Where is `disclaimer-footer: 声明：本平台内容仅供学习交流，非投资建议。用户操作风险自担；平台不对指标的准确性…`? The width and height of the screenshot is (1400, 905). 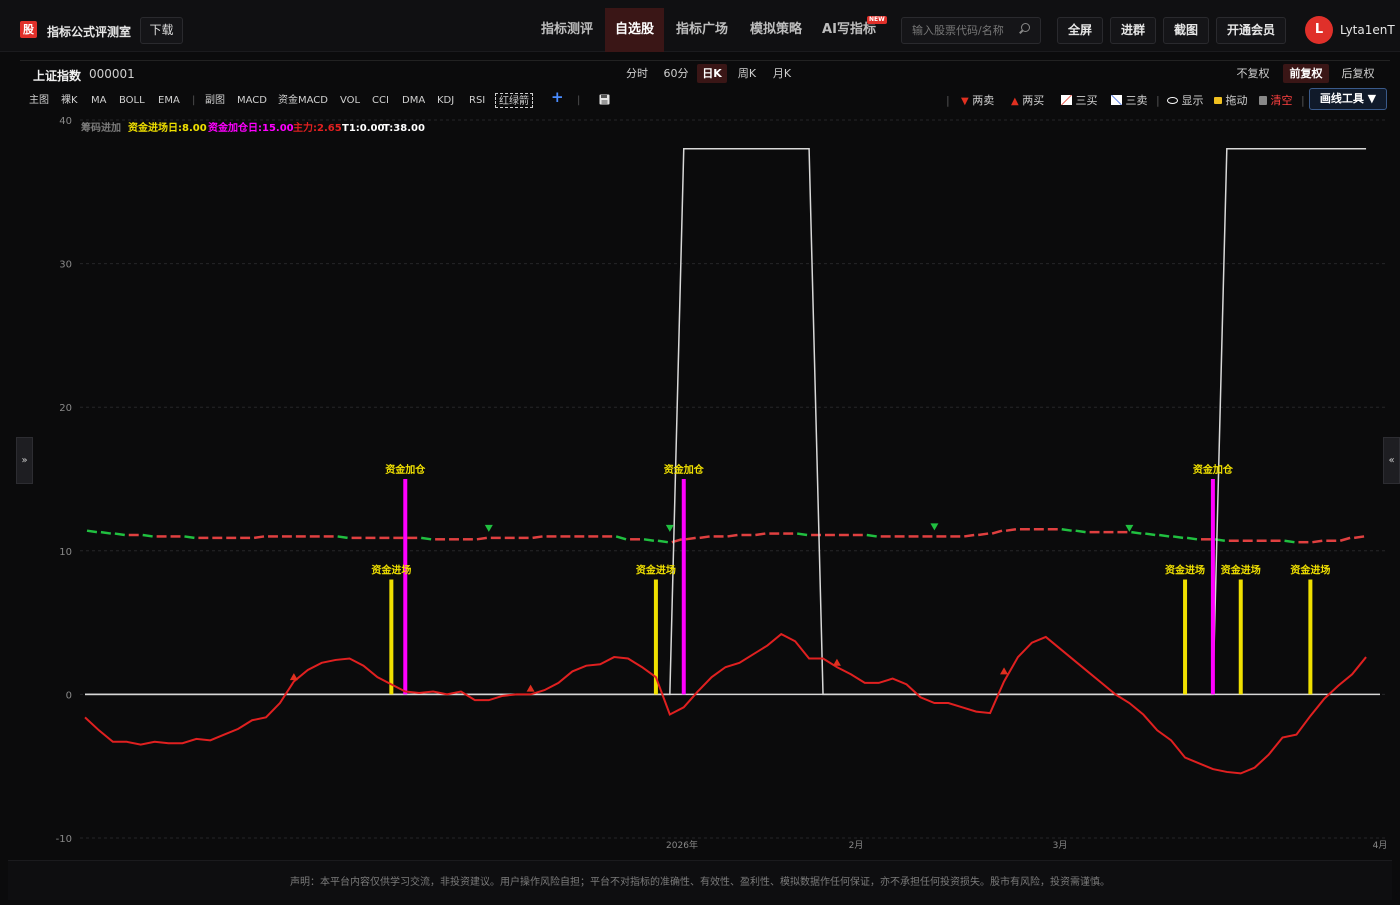 disclaimer-footer: 声明：本平台内容仅供学习交流，非投资建议。用户操作风险自担；平台不对指标的准确性… is located at coordinates (700, 880).